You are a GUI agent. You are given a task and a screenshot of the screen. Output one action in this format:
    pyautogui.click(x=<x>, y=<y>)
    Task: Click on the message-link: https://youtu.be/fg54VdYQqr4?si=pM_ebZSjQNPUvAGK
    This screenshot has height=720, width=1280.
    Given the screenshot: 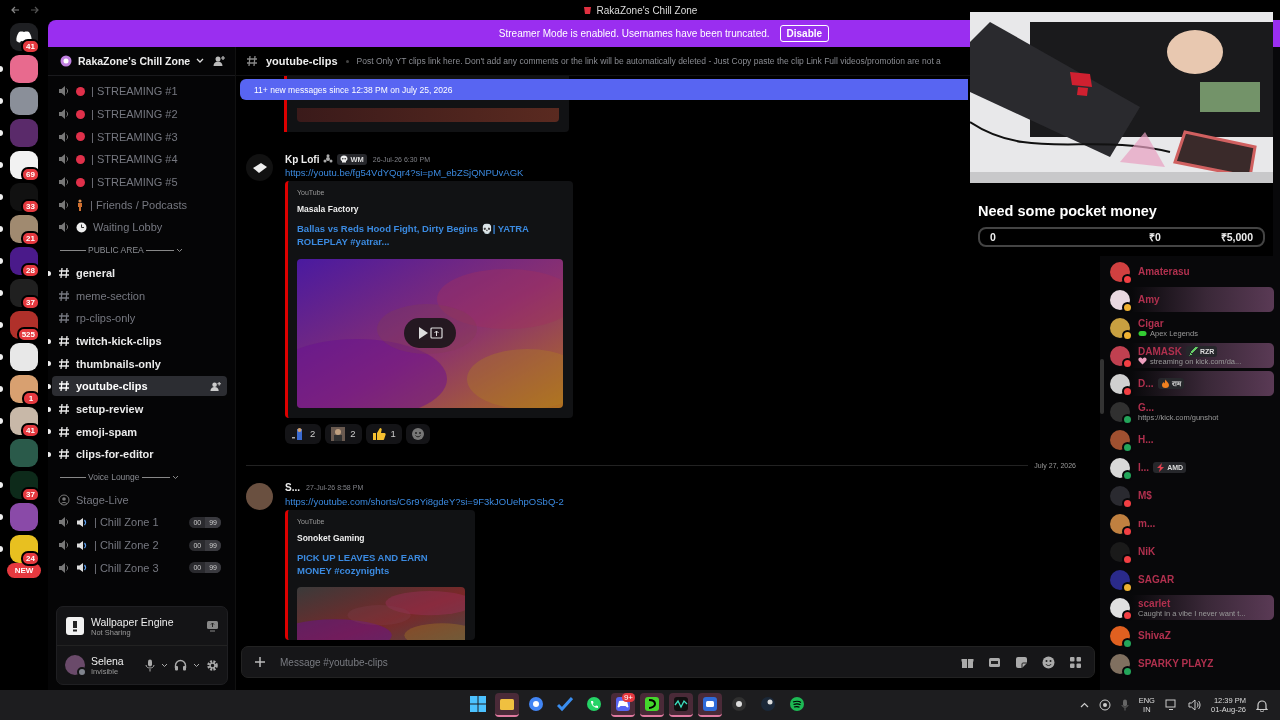 What is the action you would take?
    pyautogui.click(x=404, y=172)
    